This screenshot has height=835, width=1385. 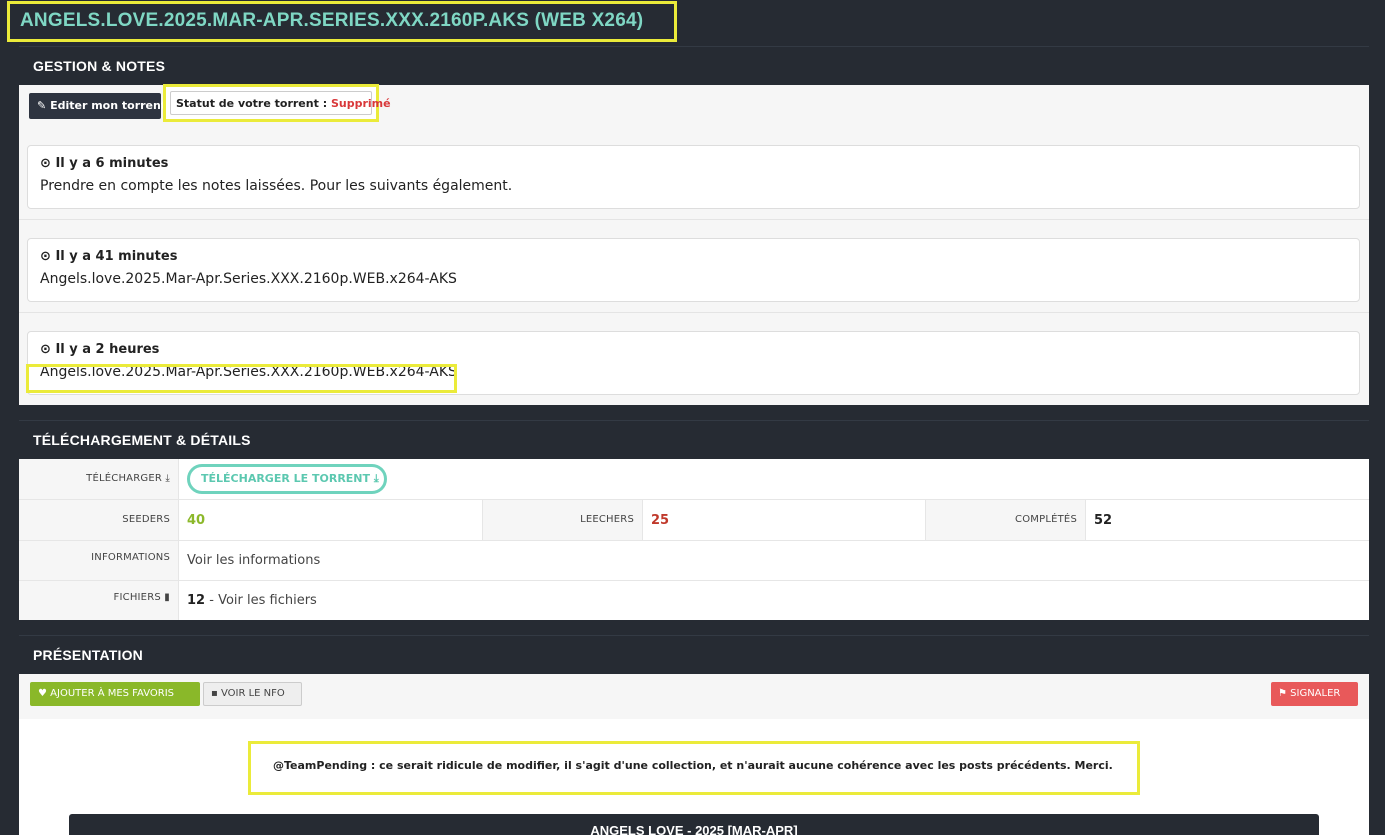 I want to click on download-button-label: TÉLÉCHARGER LE TORRENT, so click(x=286, y=478).